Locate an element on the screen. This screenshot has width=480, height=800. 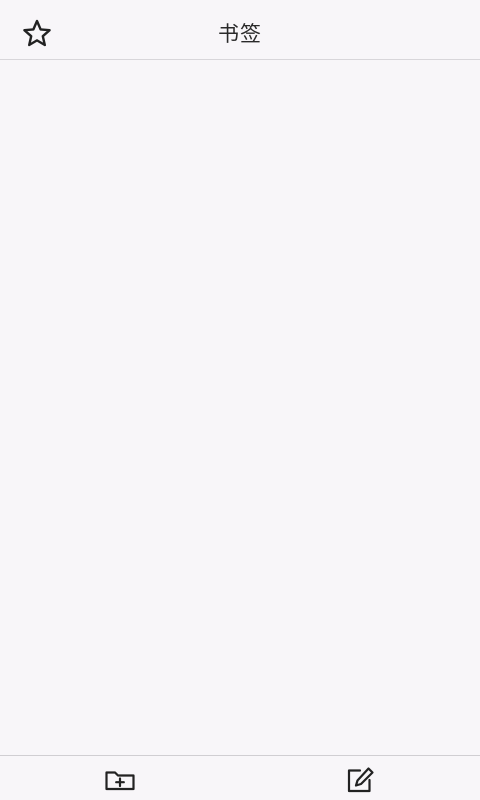
edit-button is located at coordinates (360, 780).